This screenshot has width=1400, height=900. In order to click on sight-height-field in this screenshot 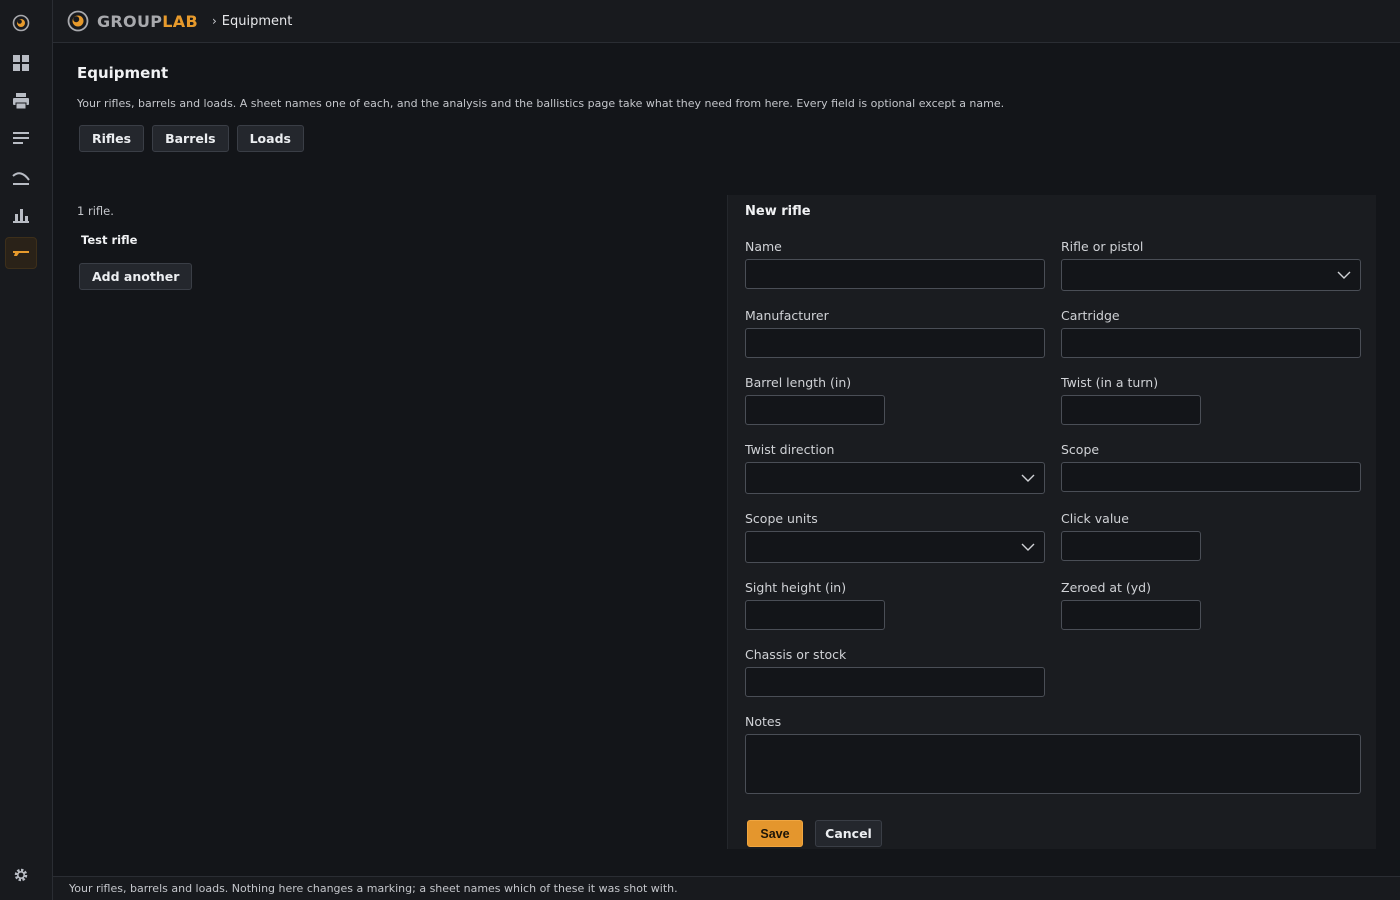, I will do `click(815, 615)`.